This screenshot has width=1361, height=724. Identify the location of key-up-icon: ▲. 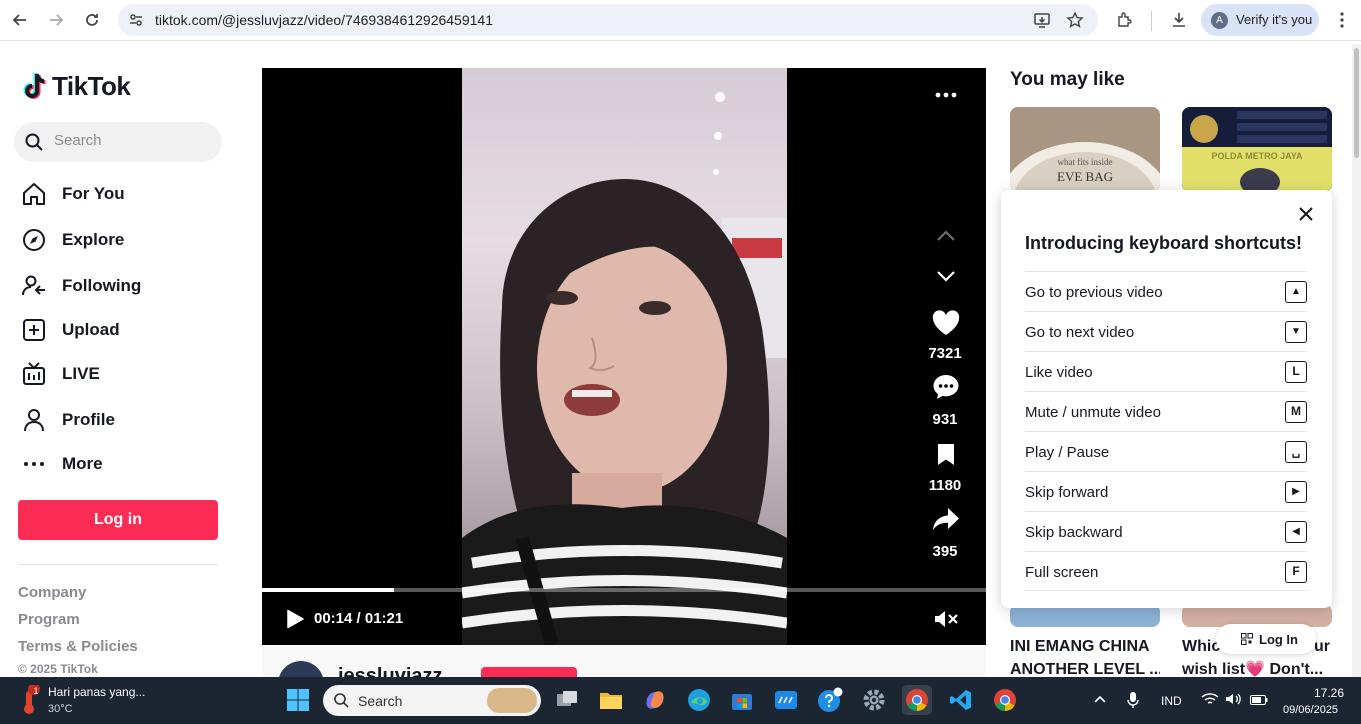
(1296, 292).